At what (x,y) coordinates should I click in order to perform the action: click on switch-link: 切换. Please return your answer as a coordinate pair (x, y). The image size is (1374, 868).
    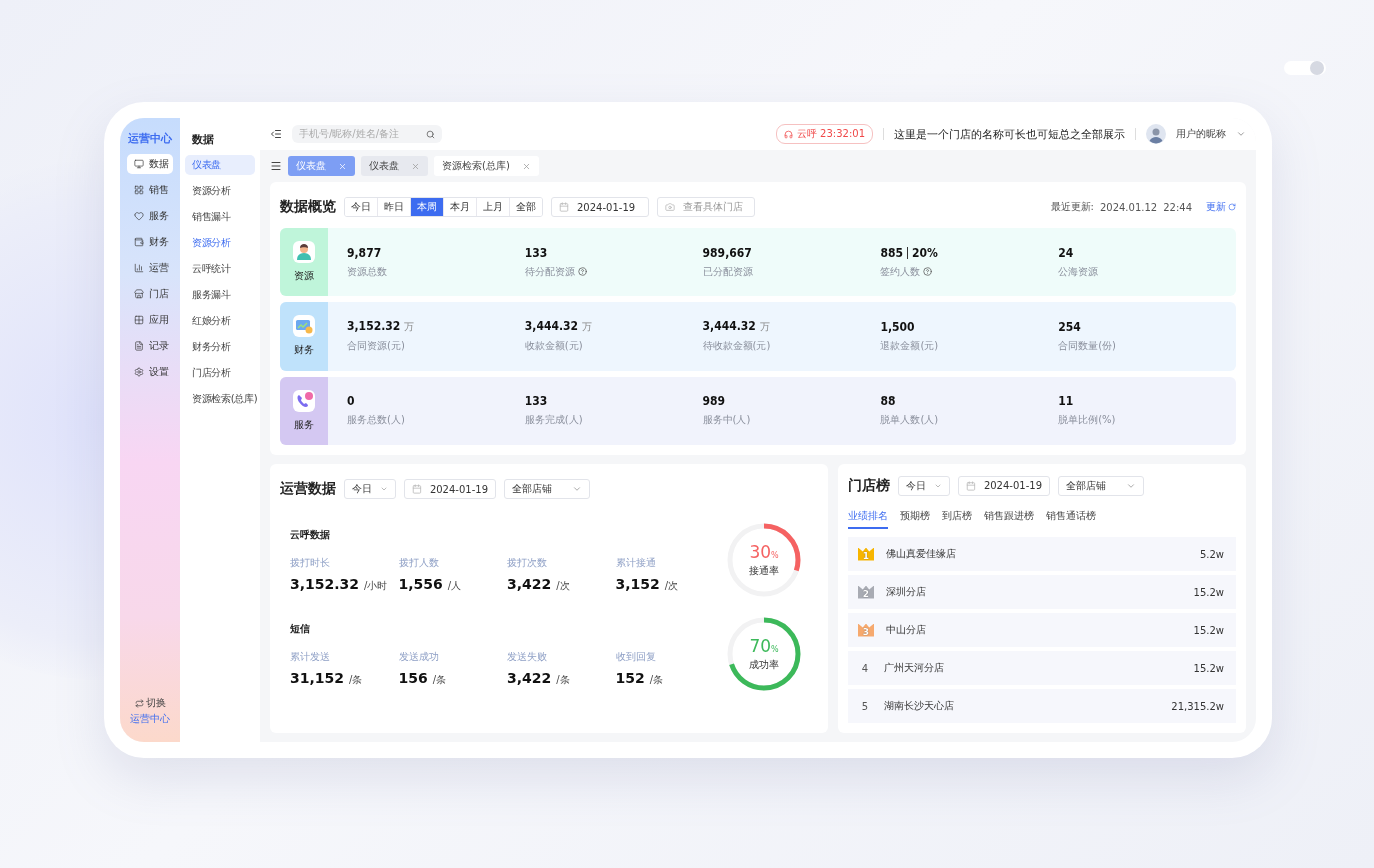
    Looking at the image, I should click on (150, 703).